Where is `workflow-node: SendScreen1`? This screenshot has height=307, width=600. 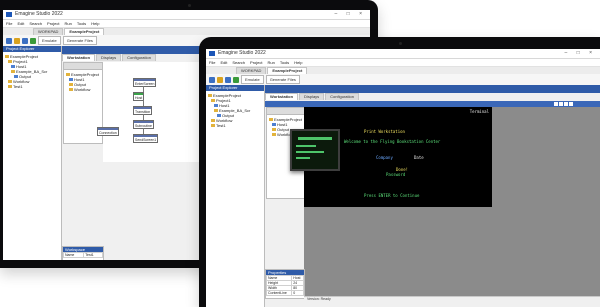 workflow-node: SendScreen1 is located at coordinates (146, 138).